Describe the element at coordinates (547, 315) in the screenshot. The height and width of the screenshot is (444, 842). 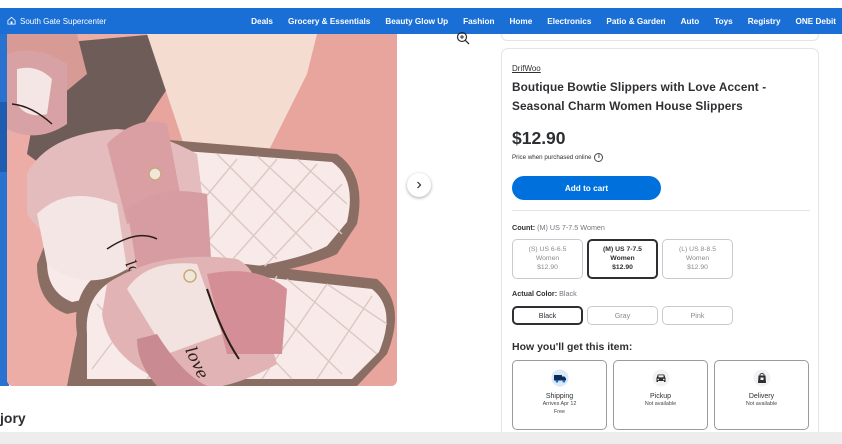
I see `color-option-black: Black` at that location.